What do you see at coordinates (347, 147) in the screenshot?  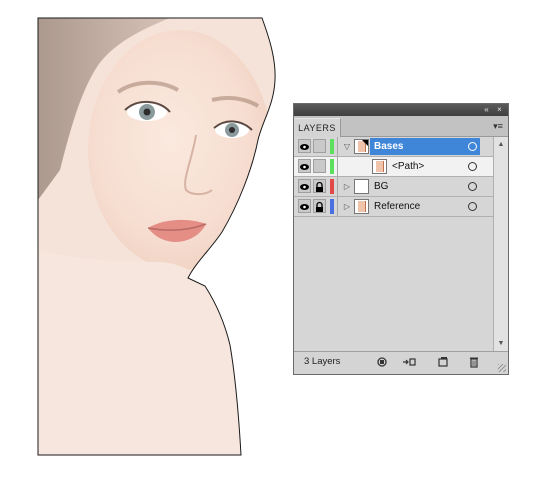 I see `expand-triangle-open-icon: ▽` at bounding box center [347, 147].